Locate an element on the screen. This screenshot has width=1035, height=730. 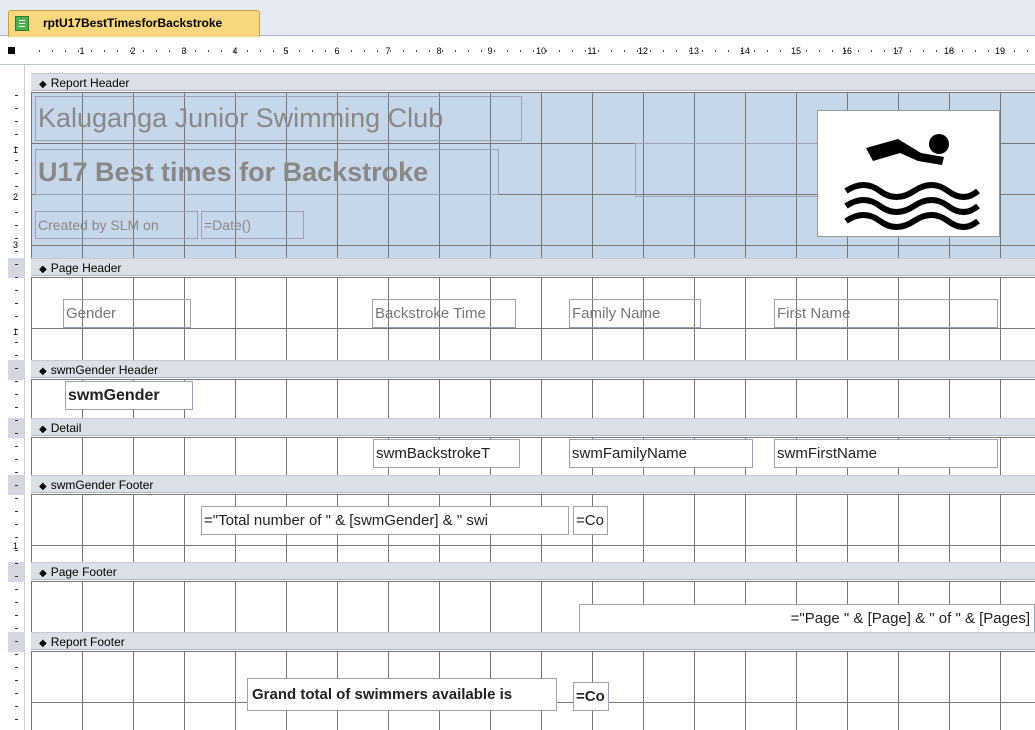
section-label: Report Header is located at coordinates (84, 83).